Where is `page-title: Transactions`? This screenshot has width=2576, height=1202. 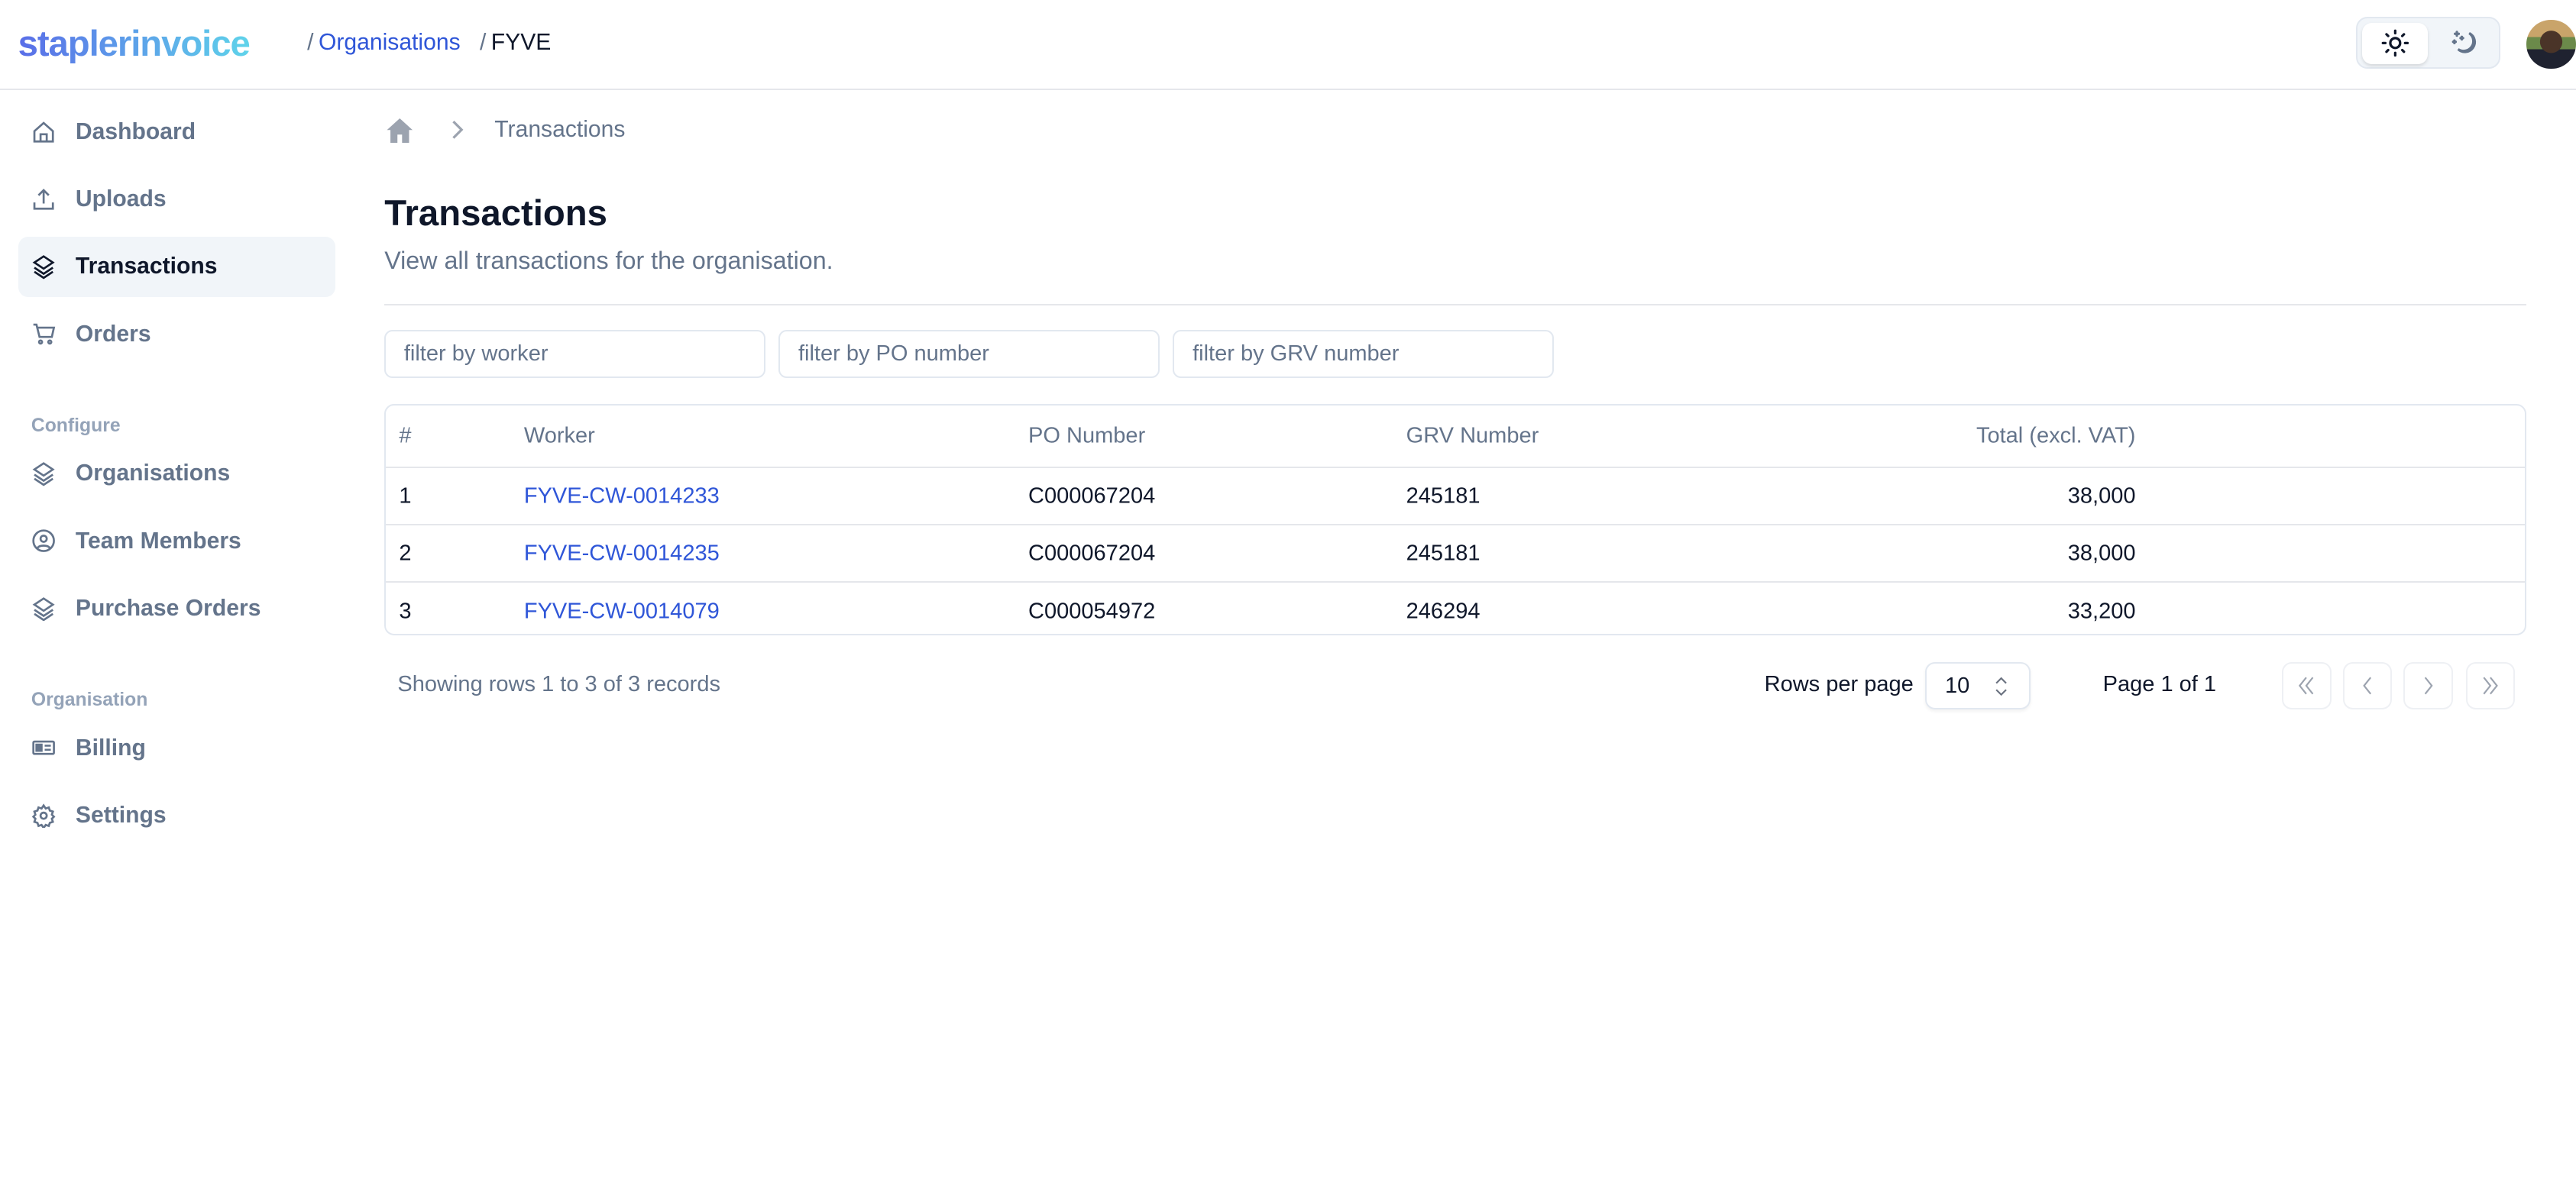 page-title: Transactions is located at coordinates (495, 213).